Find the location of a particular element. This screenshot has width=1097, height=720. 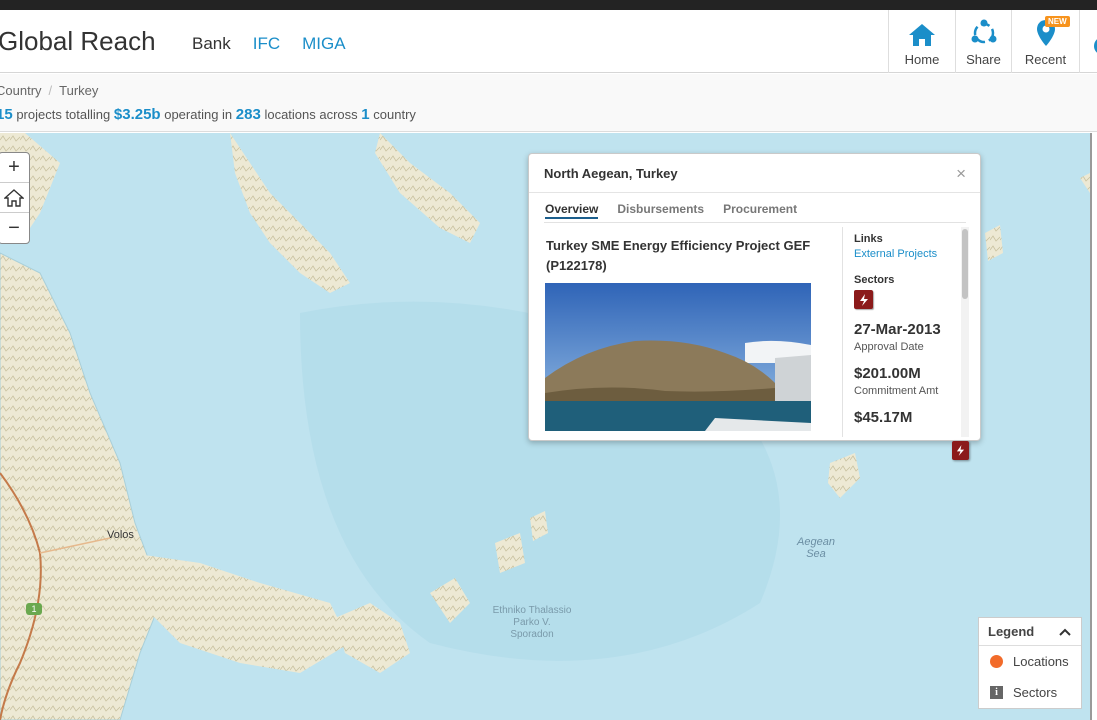

sectors-label: Sectors is located at coordinates (874, 280).